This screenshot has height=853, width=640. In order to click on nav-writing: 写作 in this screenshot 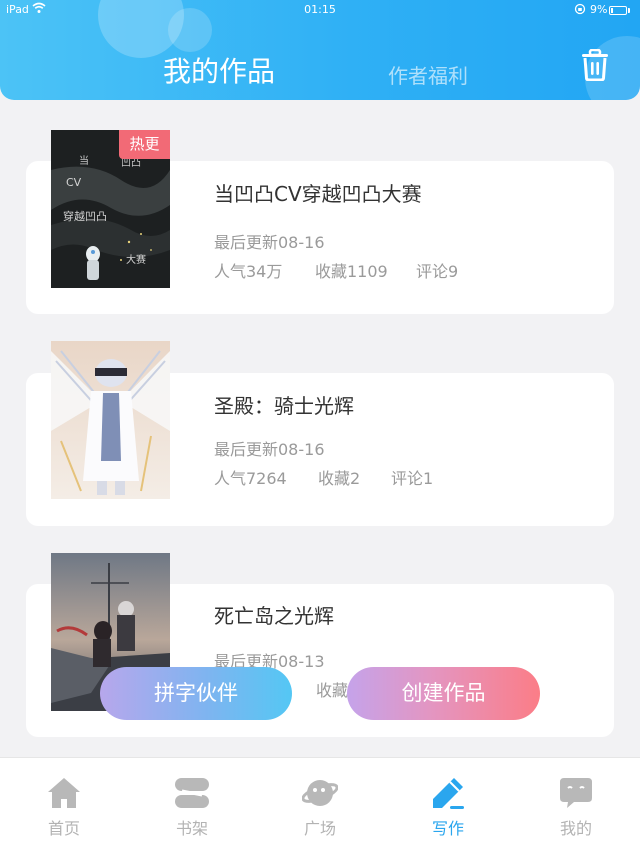, I will do `click(448, 805)`.